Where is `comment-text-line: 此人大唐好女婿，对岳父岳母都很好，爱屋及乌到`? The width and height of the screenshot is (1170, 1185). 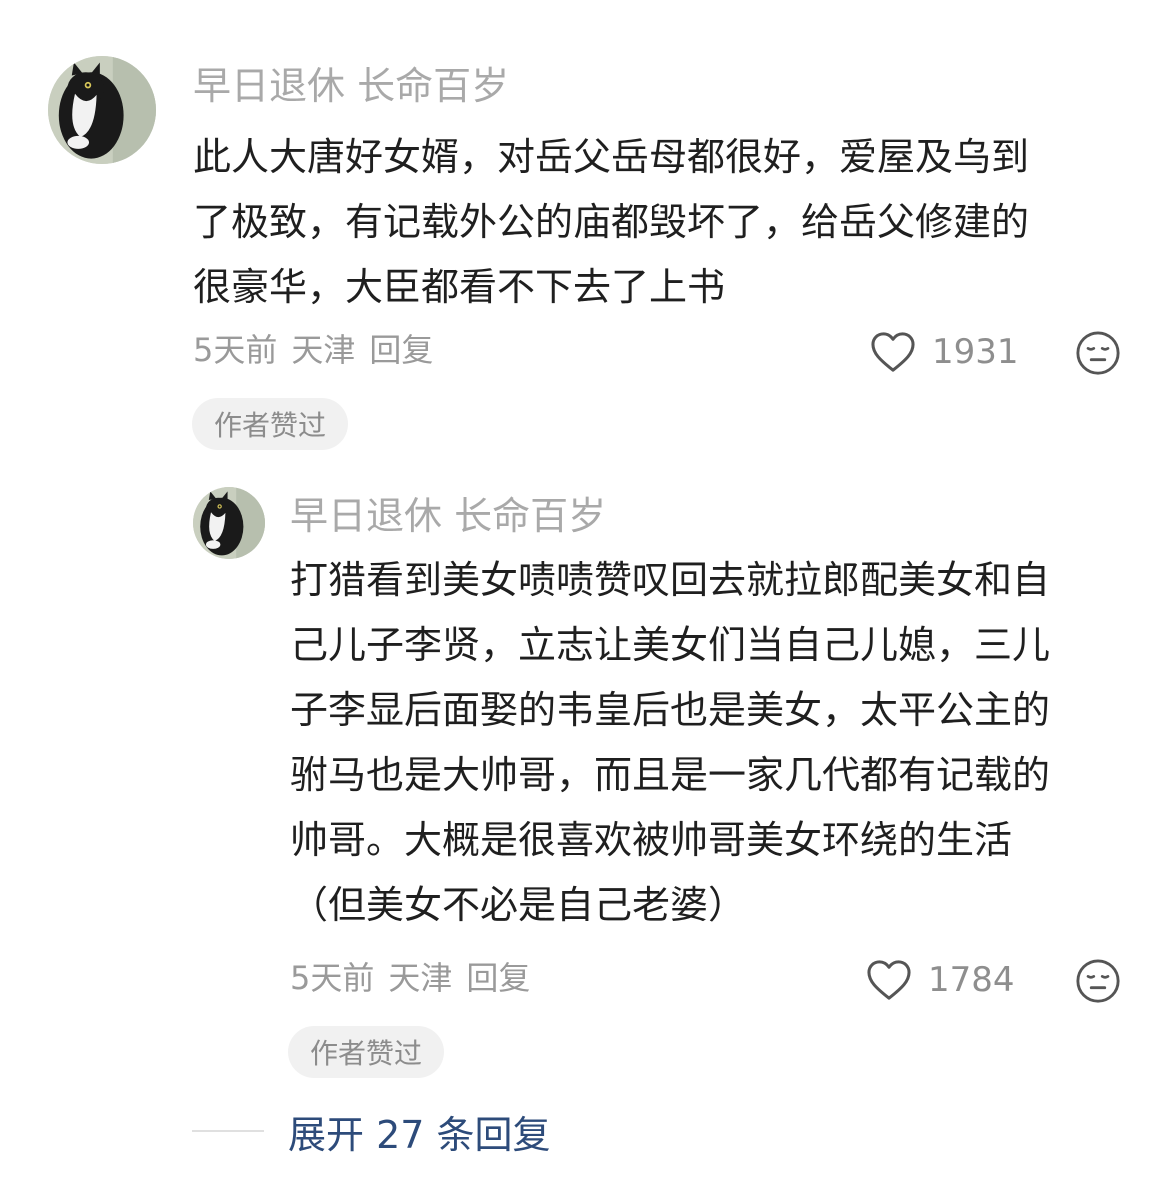
comment-text-line: 此人大唐好女婿，对岳父岳母都很好，爱屋及乌到 is located at coordinates (611, 157).